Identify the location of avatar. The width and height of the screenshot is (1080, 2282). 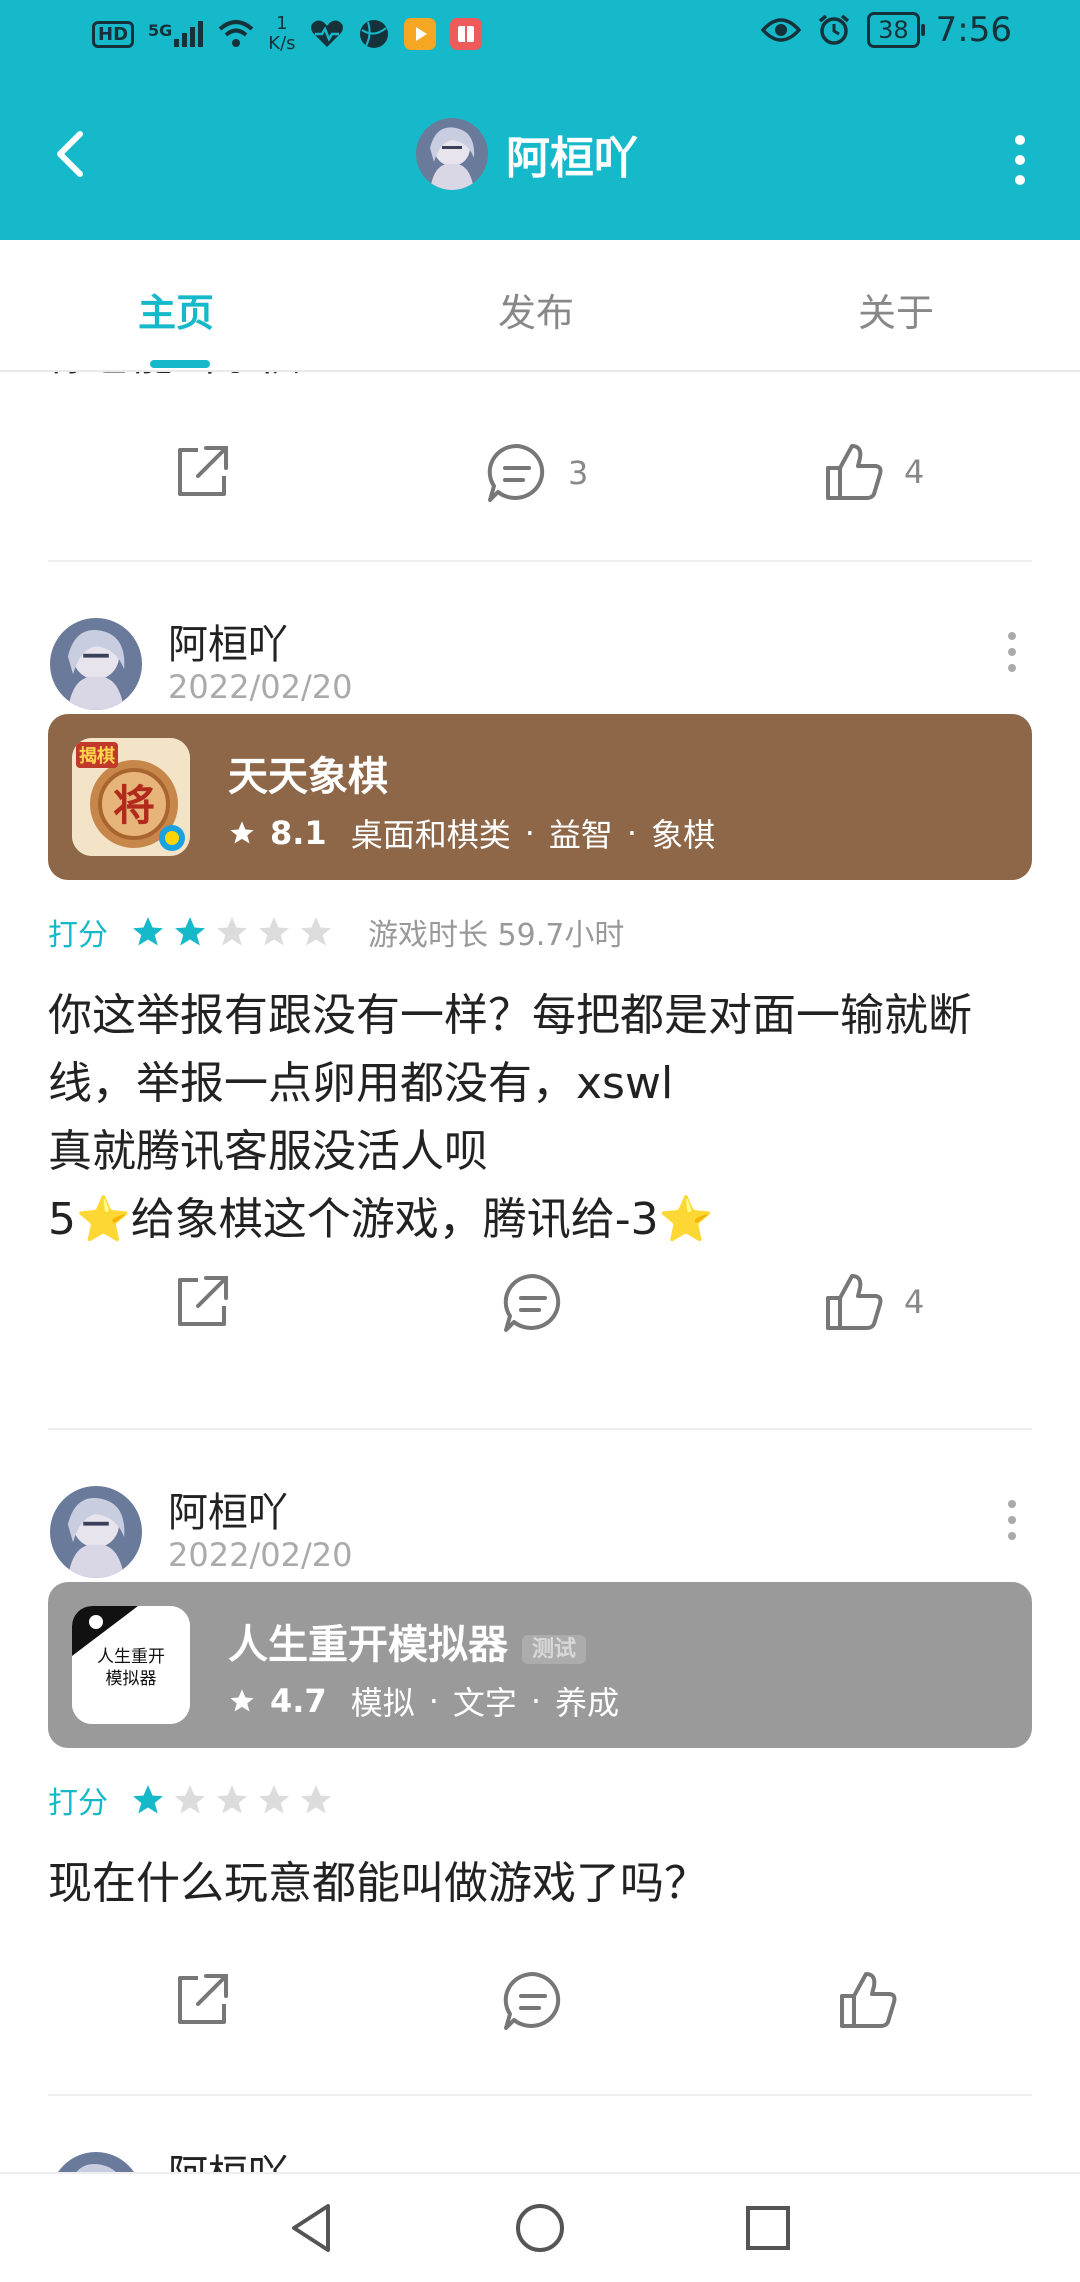
(452, 154).